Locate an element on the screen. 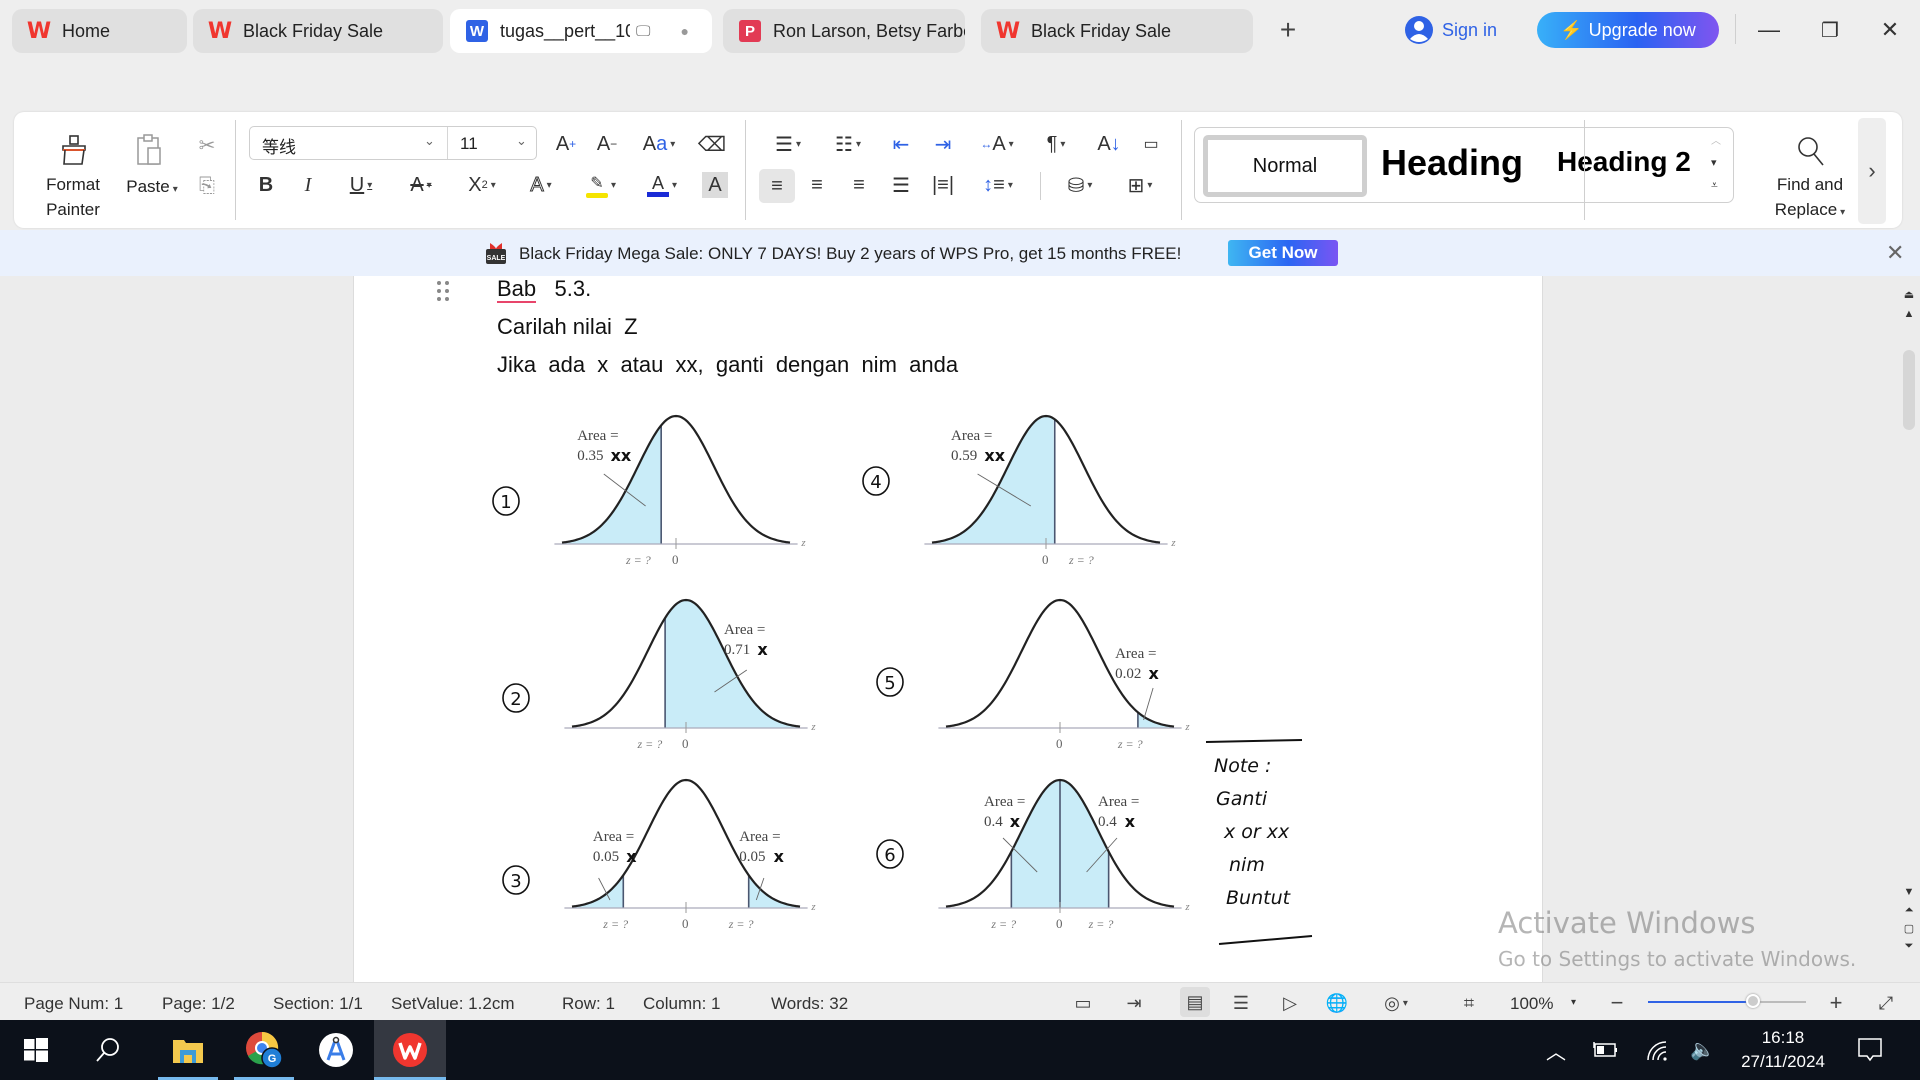  style-scroll-up-icon: ︿ is located at coordinates (1716, 139).